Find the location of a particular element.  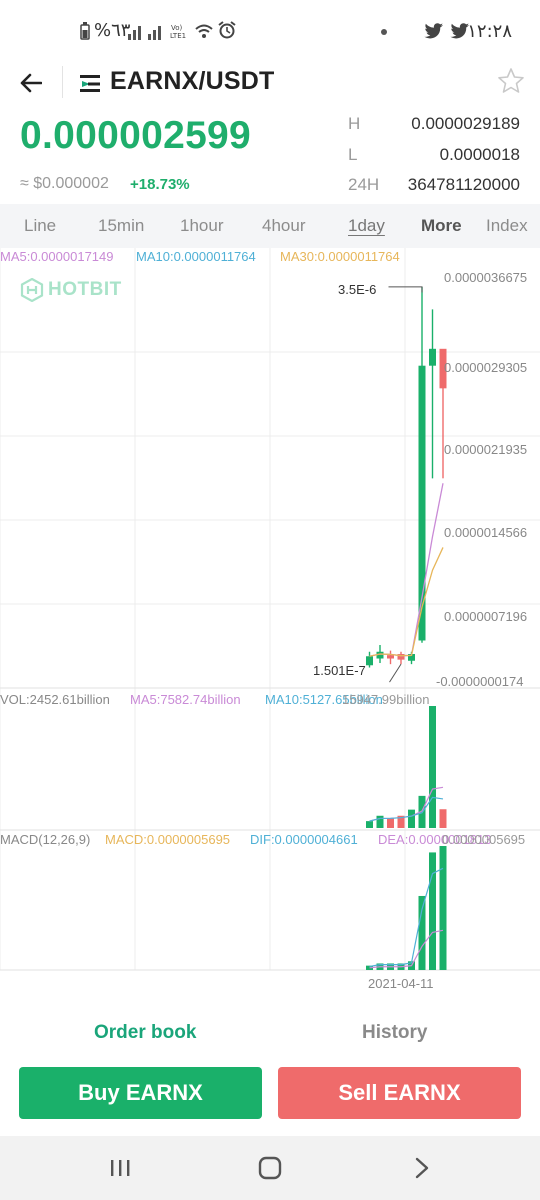

twitter-icon is located at coordinates (433, 31).